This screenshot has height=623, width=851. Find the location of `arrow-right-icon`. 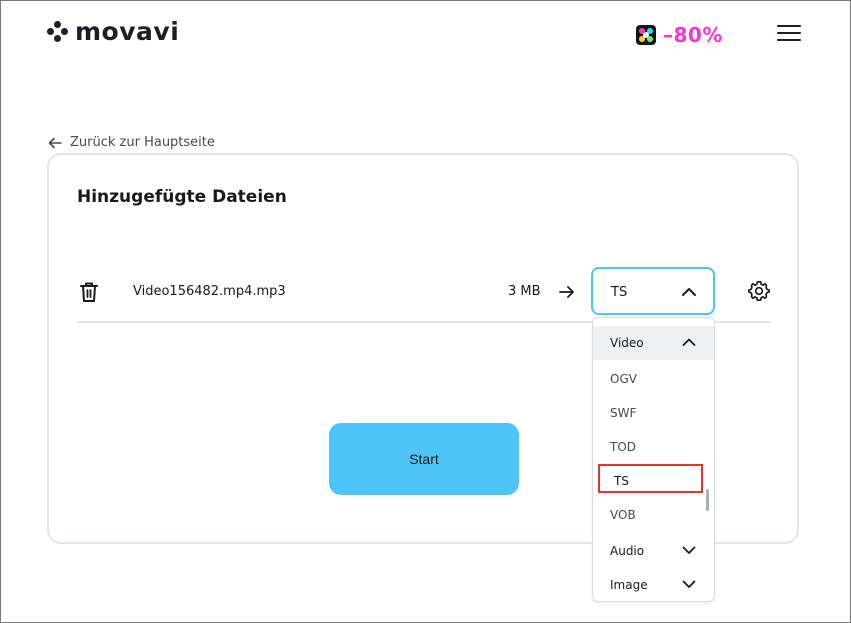

arrow-right-icon is located at coordinates (567, 293).